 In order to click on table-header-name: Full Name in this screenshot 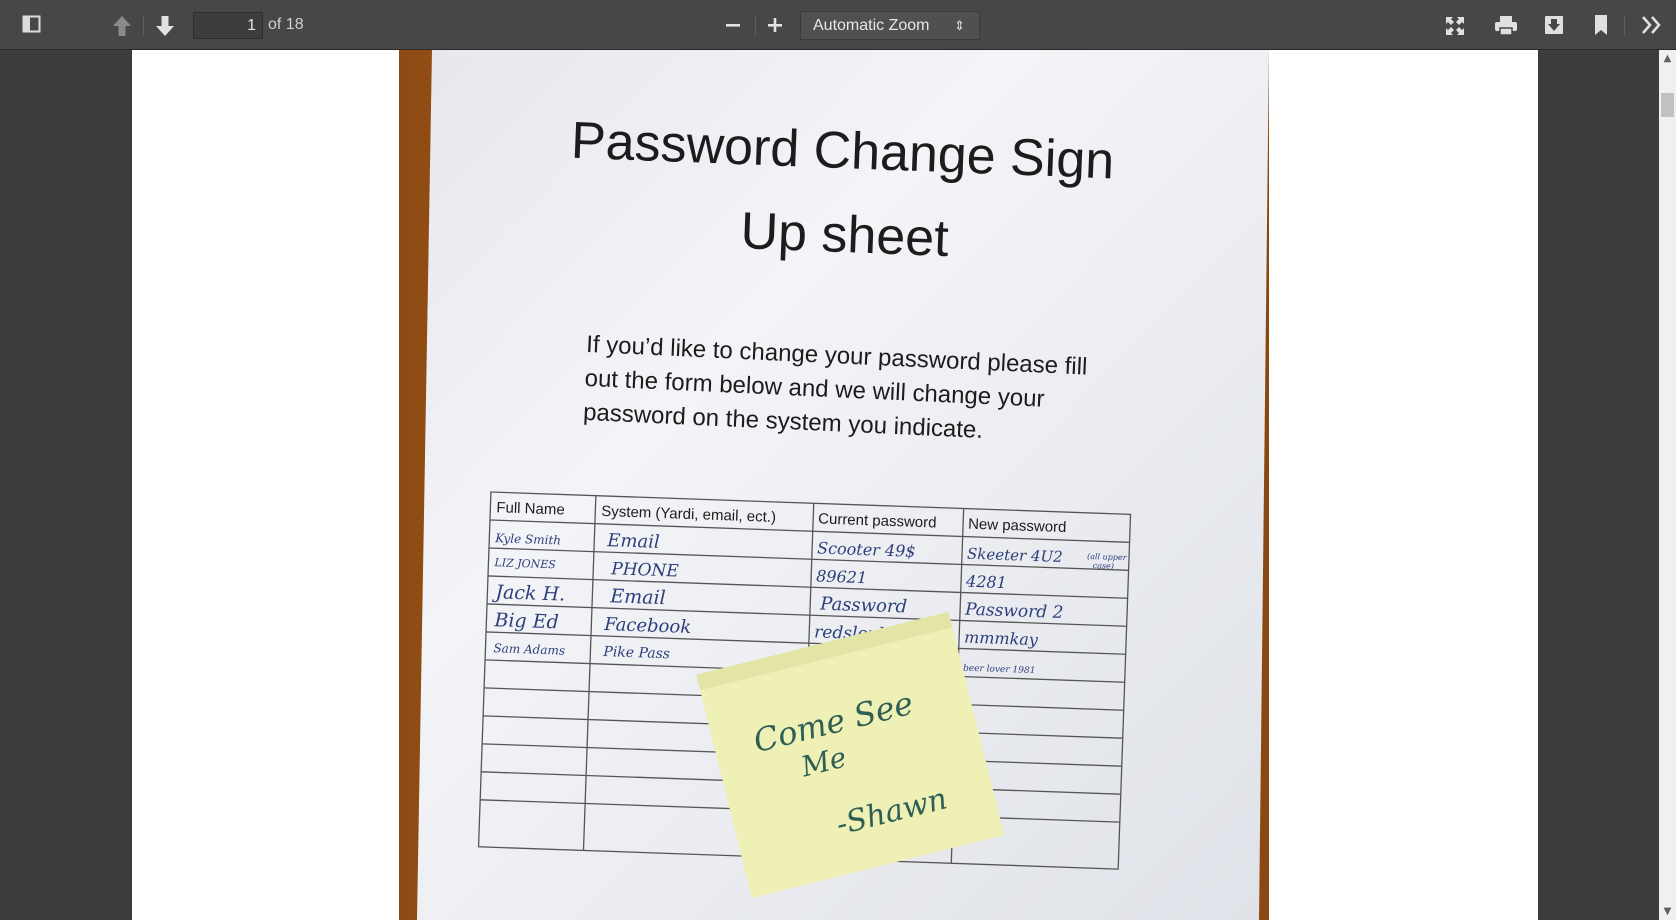, I will do `click(530, 508)`.